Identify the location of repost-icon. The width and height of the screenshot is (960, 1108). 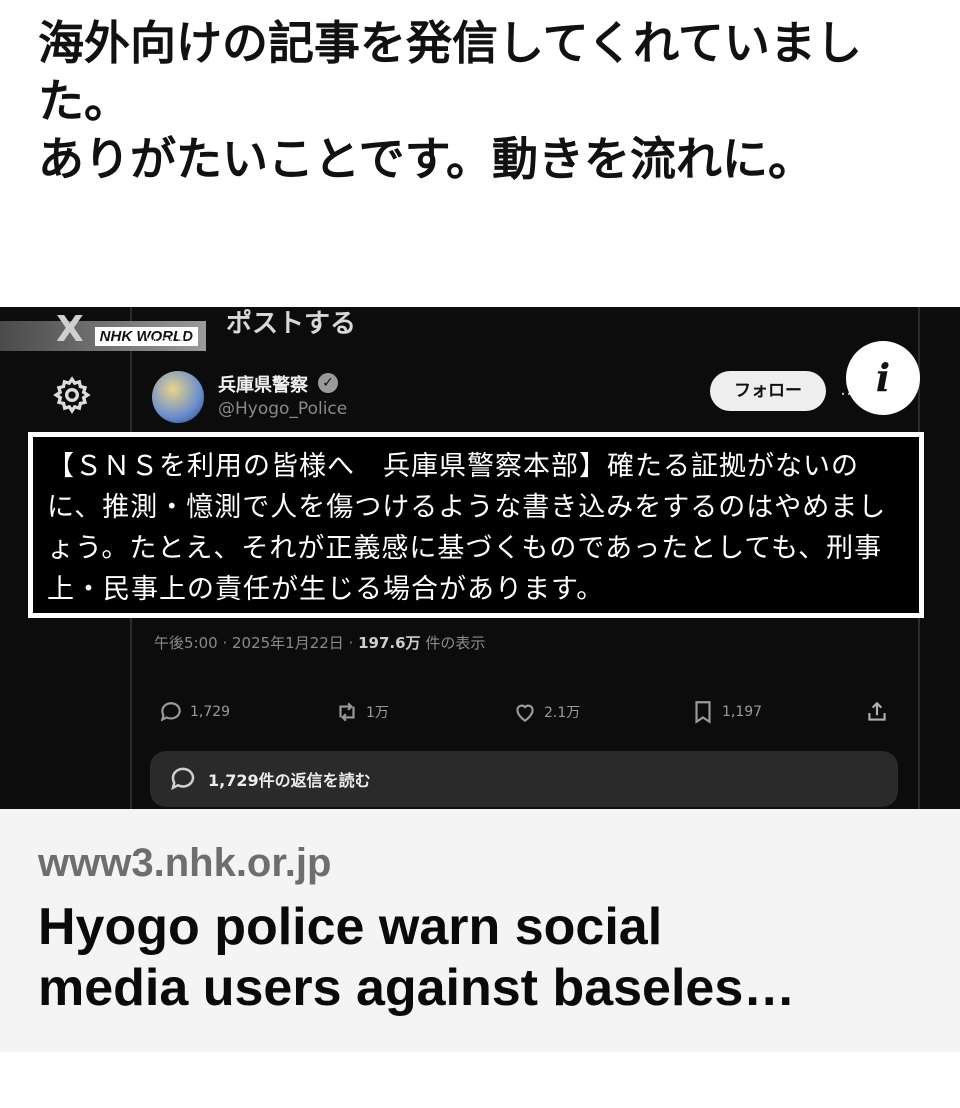
(347, 712).